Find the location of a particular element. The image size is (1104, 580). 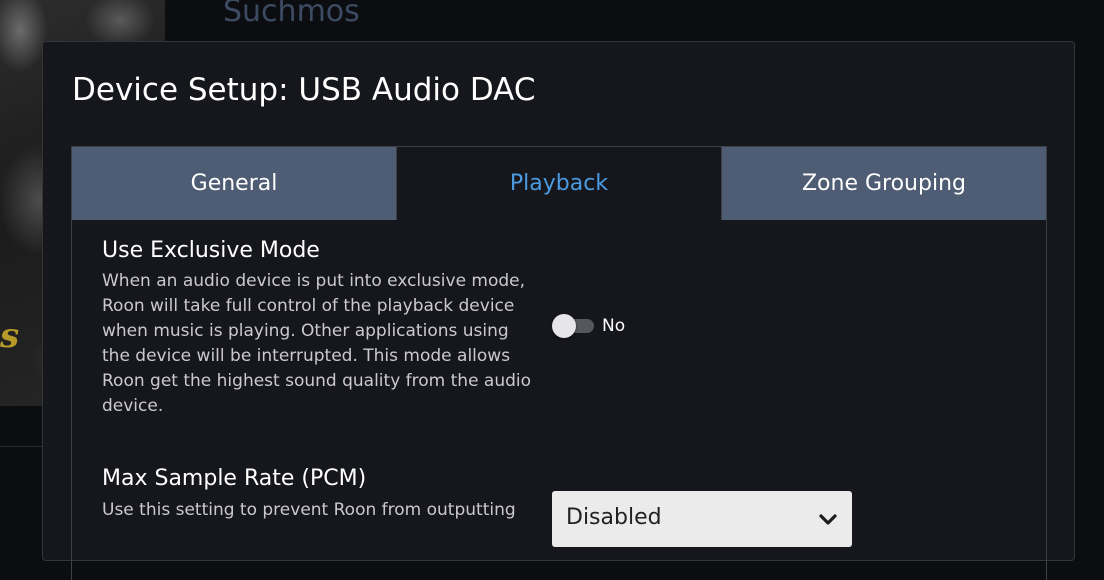

max-sample-rate-title: Max Sample Rate (PCM) is located at coordinates (234, 478).